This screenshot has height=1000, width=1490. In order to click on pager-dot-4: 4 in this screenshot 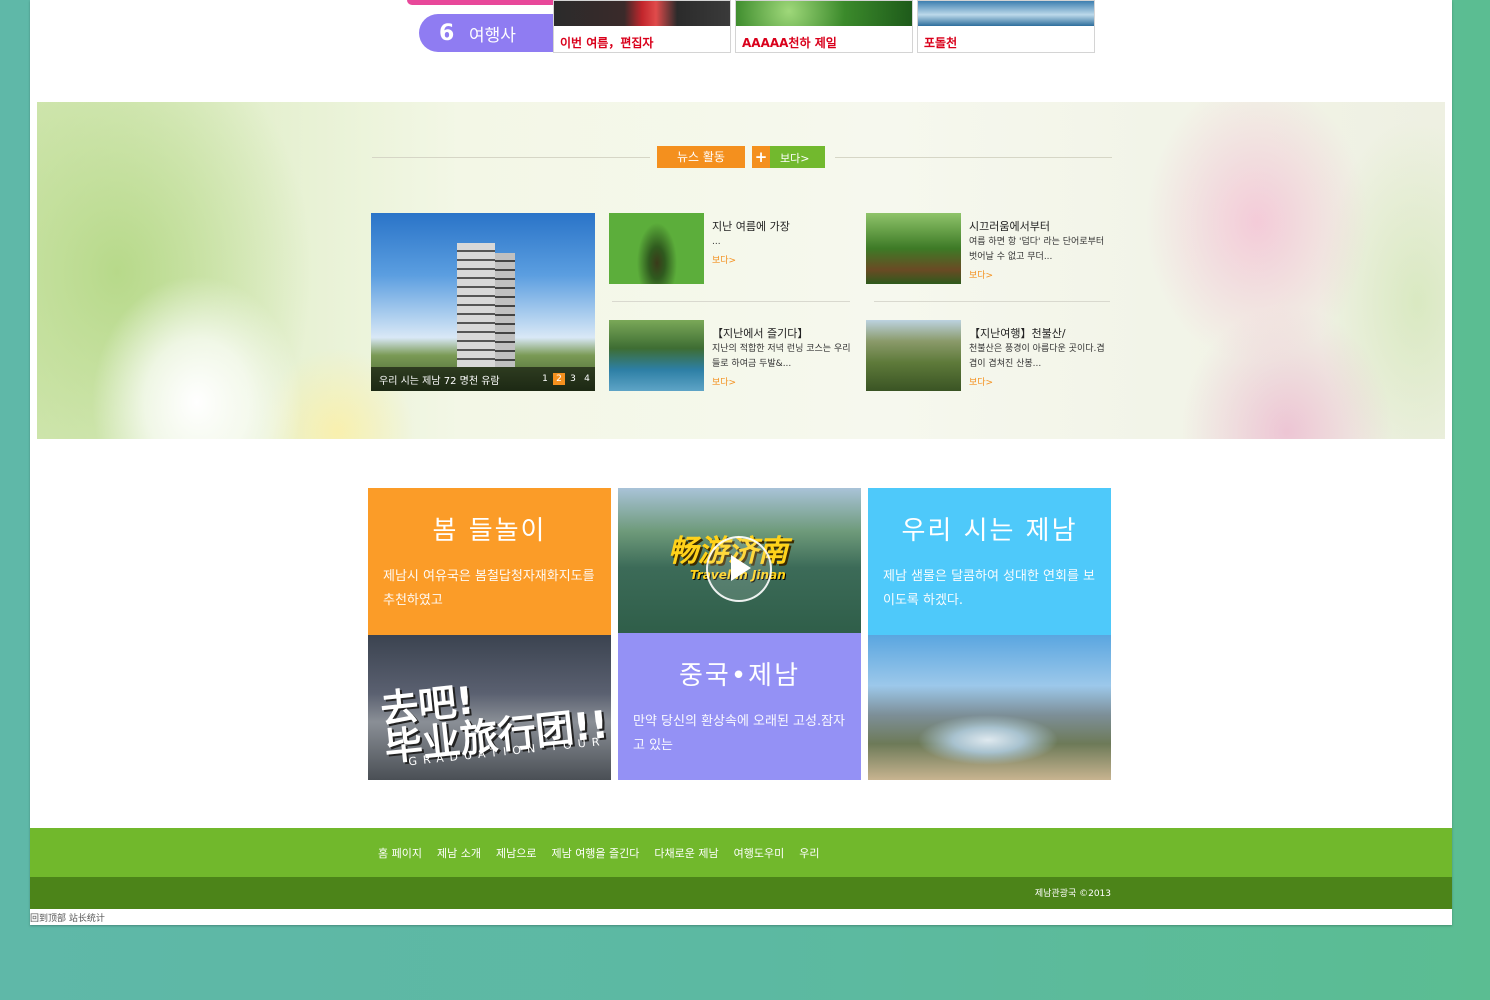, I will do `click(587, 379)`.